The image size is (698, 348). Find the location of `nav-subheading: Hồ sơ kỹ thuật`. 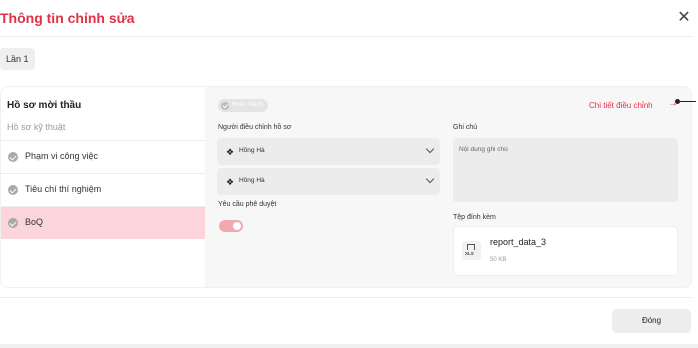

nav-subheading: Hồ sơ kỹ thuật is located at coordinates (36, 127).